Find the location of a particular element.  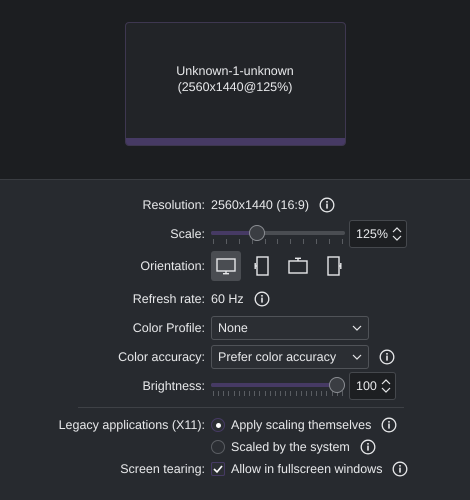

field-label: Scale: is located at coordinates (187, 233).